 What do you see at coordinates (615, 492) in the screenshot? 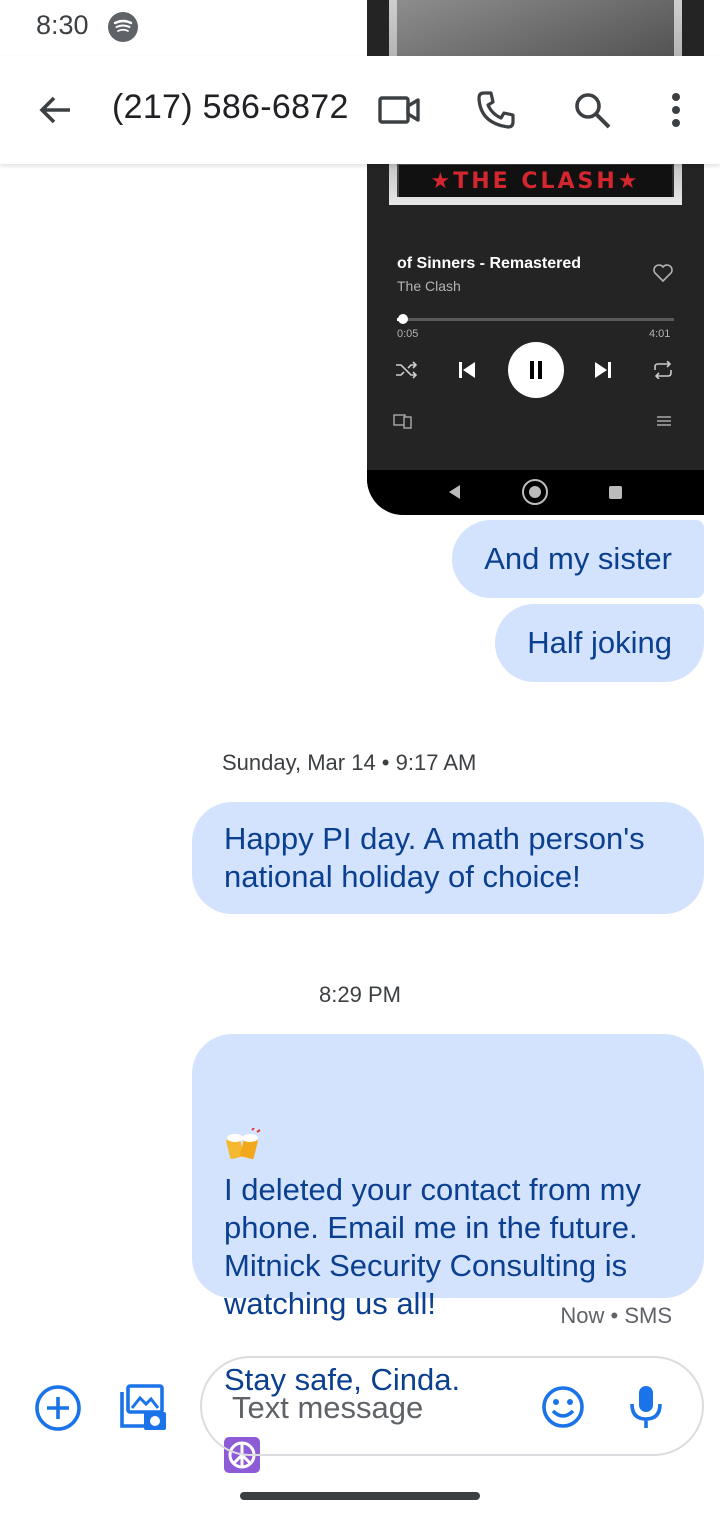
I see `nav-recents-icon` at bounding box center [615, 492].